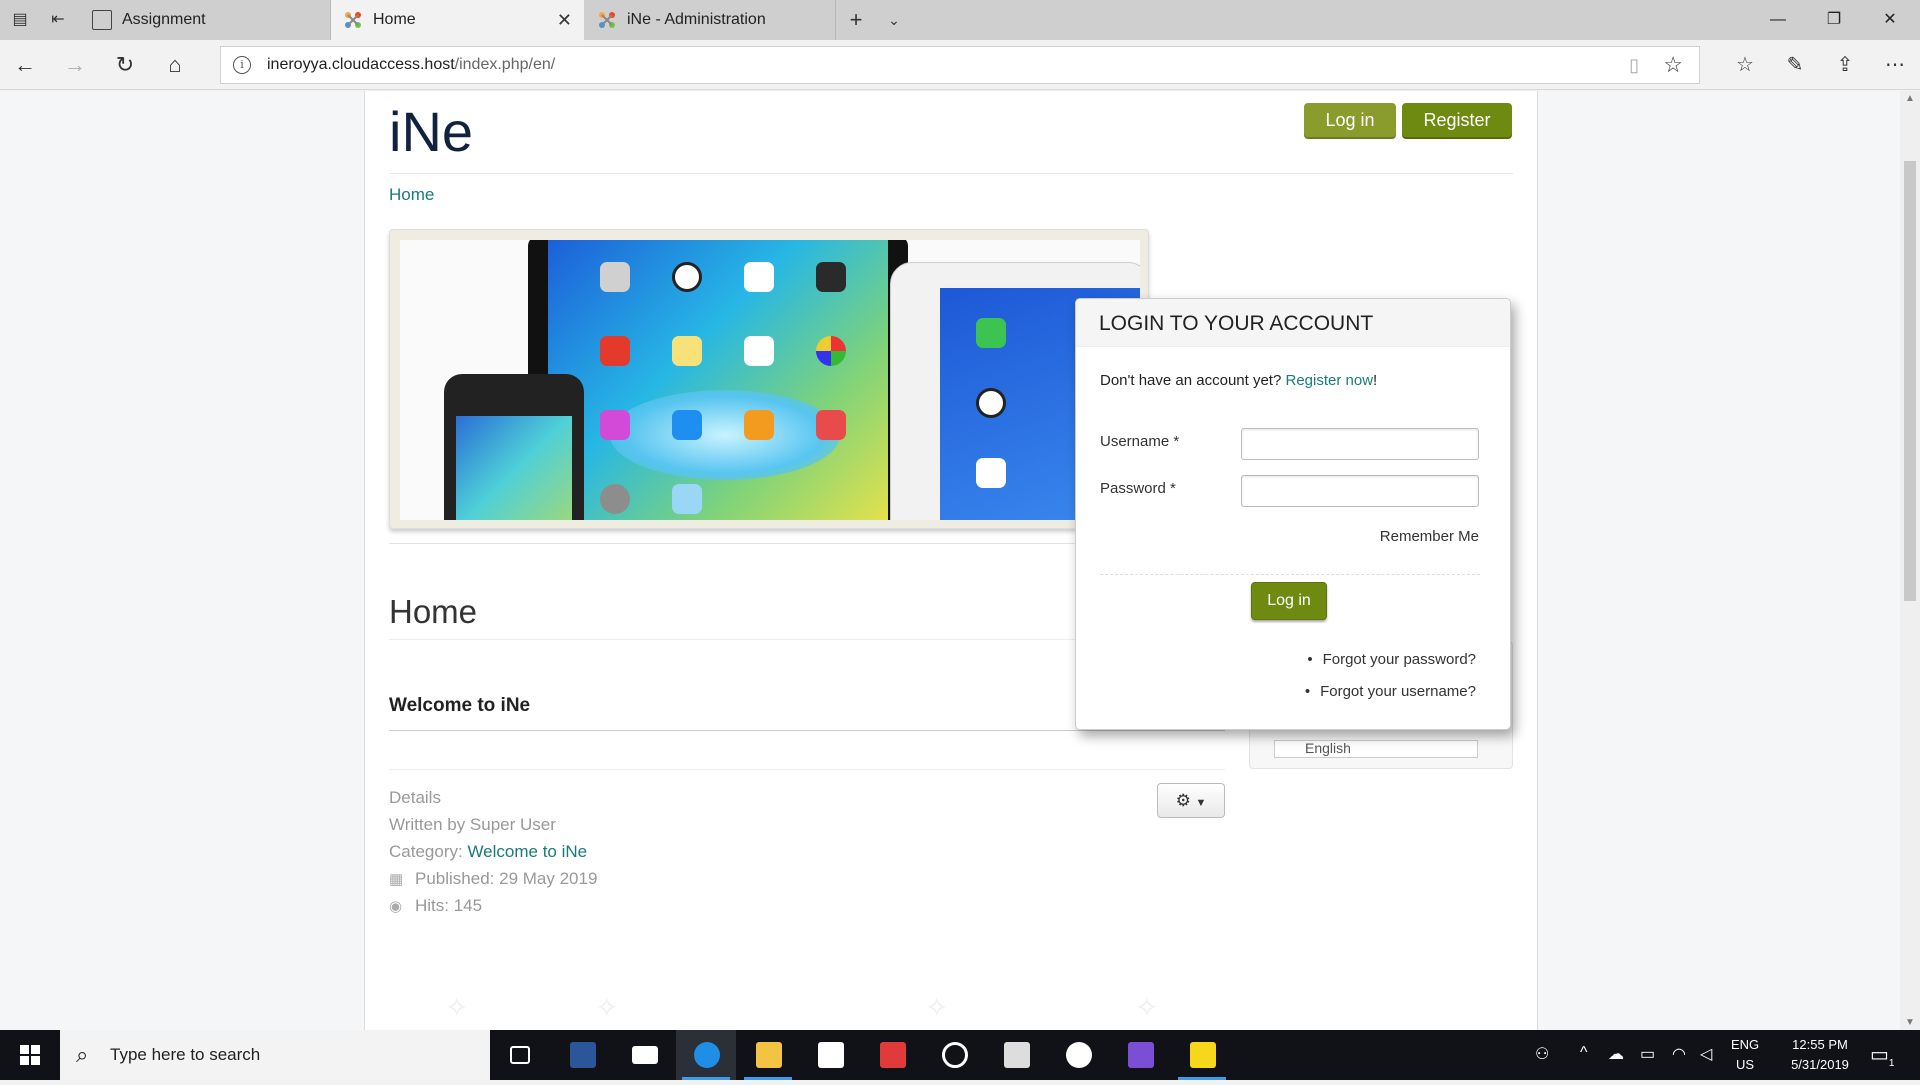 Image resolution: width=1920 pixels, height=1085 pixels. Describe the element at coordinates (1820, 1055) in the screenshot. I see `system-clock: 12:55 PM 5/31/2019` at that location.